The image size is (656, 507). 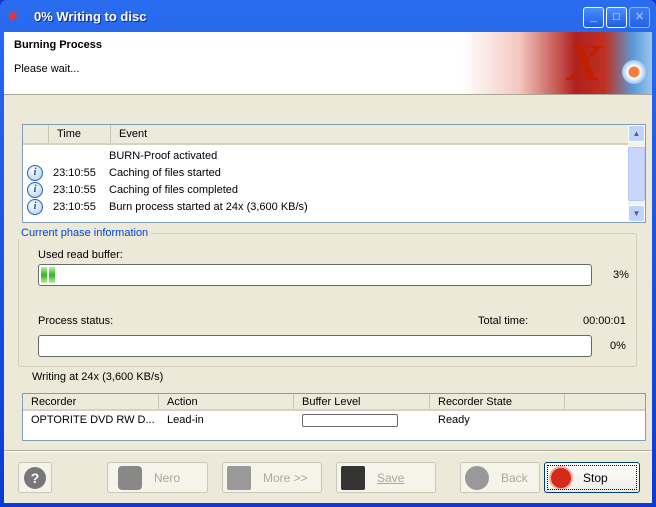 I want to click on log-header: Time Event, so click(x=326, y=135).